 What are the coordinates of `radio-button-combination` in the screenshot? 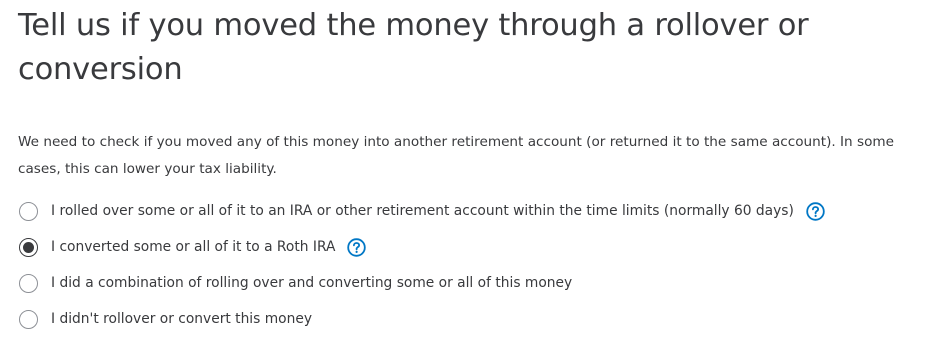 It's located at (28, 283).